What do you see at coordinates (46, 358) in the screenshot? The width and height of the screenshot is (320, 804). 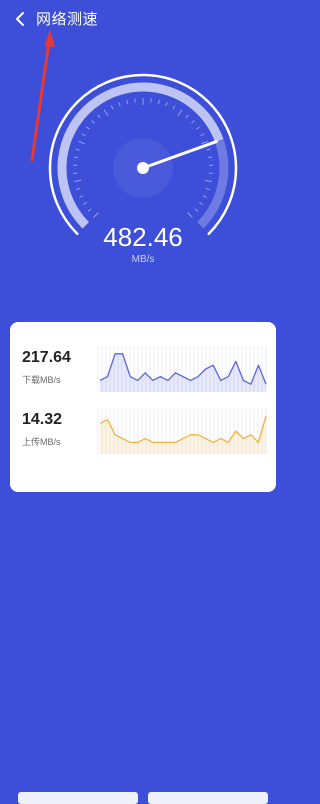 I see `download-value: 217.64` at bounding box center [46, 358].